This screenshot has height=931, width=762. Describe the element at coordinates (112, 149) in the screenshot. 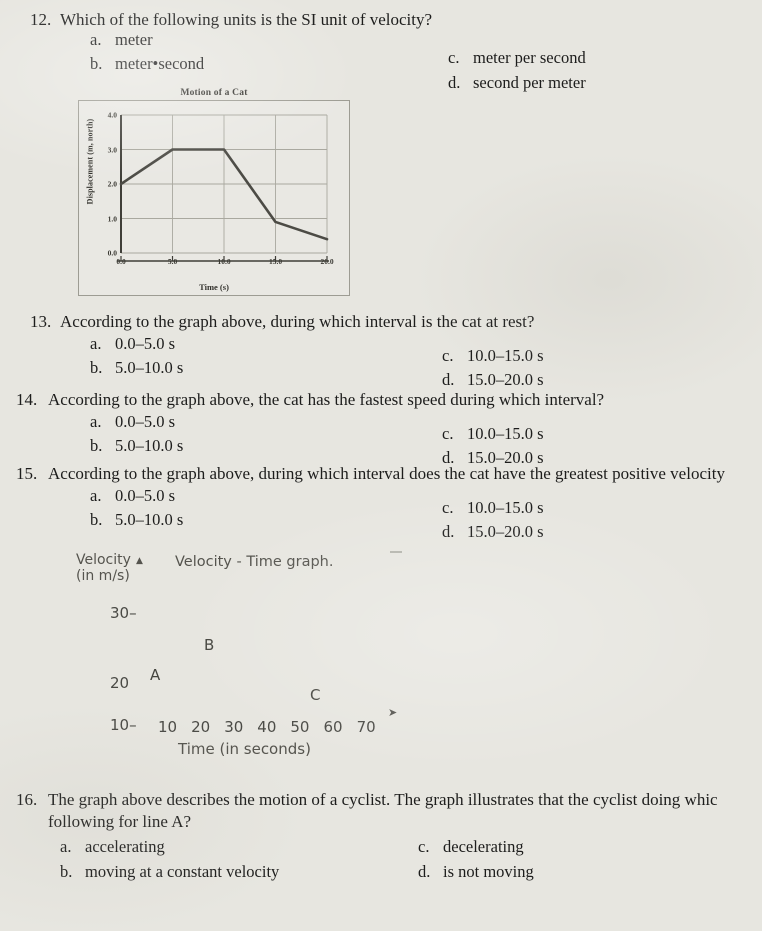

I see `cat-chart-y-tick: 3.0` at that location.